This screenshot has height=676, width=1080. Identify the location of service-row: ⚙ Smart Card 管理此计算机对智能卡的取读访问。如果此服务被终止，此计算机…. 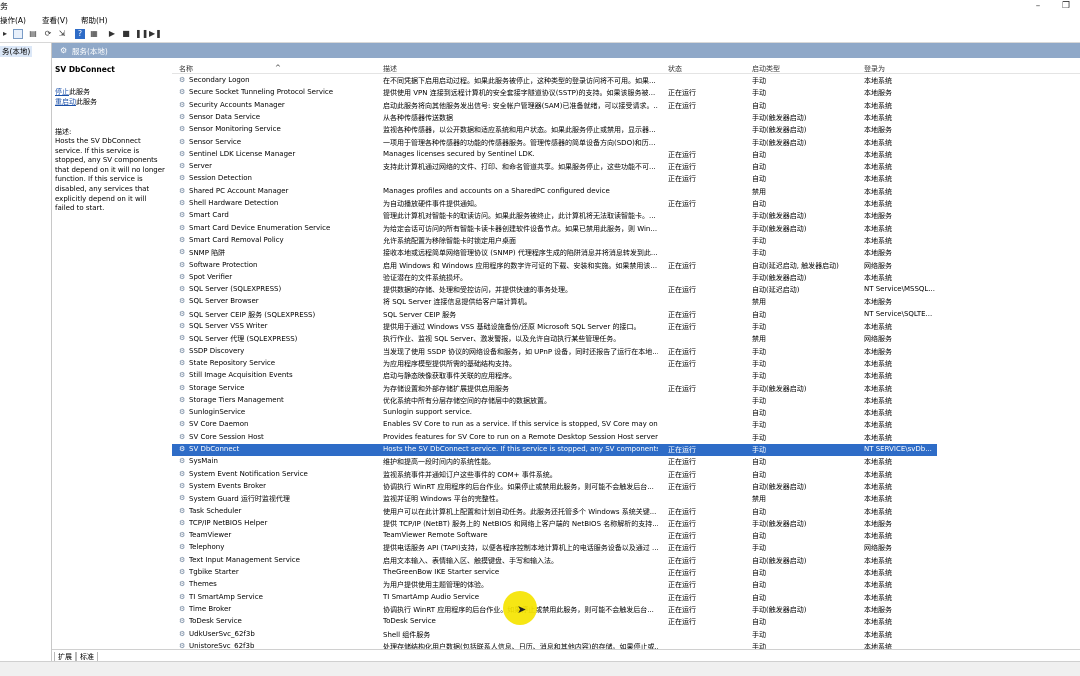
(626, 216).